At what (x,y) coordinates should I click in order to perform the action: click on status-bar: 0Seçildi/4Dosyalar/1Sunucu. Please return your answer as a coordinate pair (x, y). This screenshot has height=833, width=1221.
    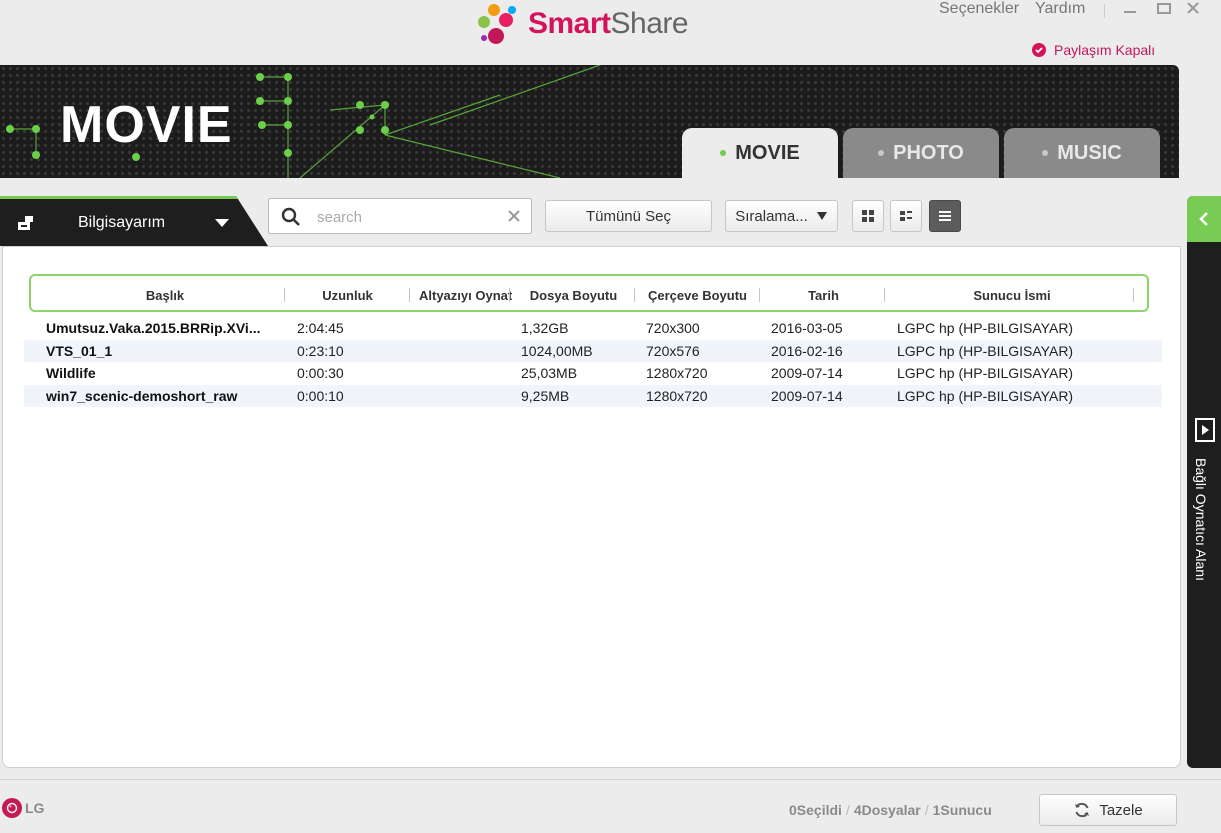
    Looking at the image, I should click on (890, 810).